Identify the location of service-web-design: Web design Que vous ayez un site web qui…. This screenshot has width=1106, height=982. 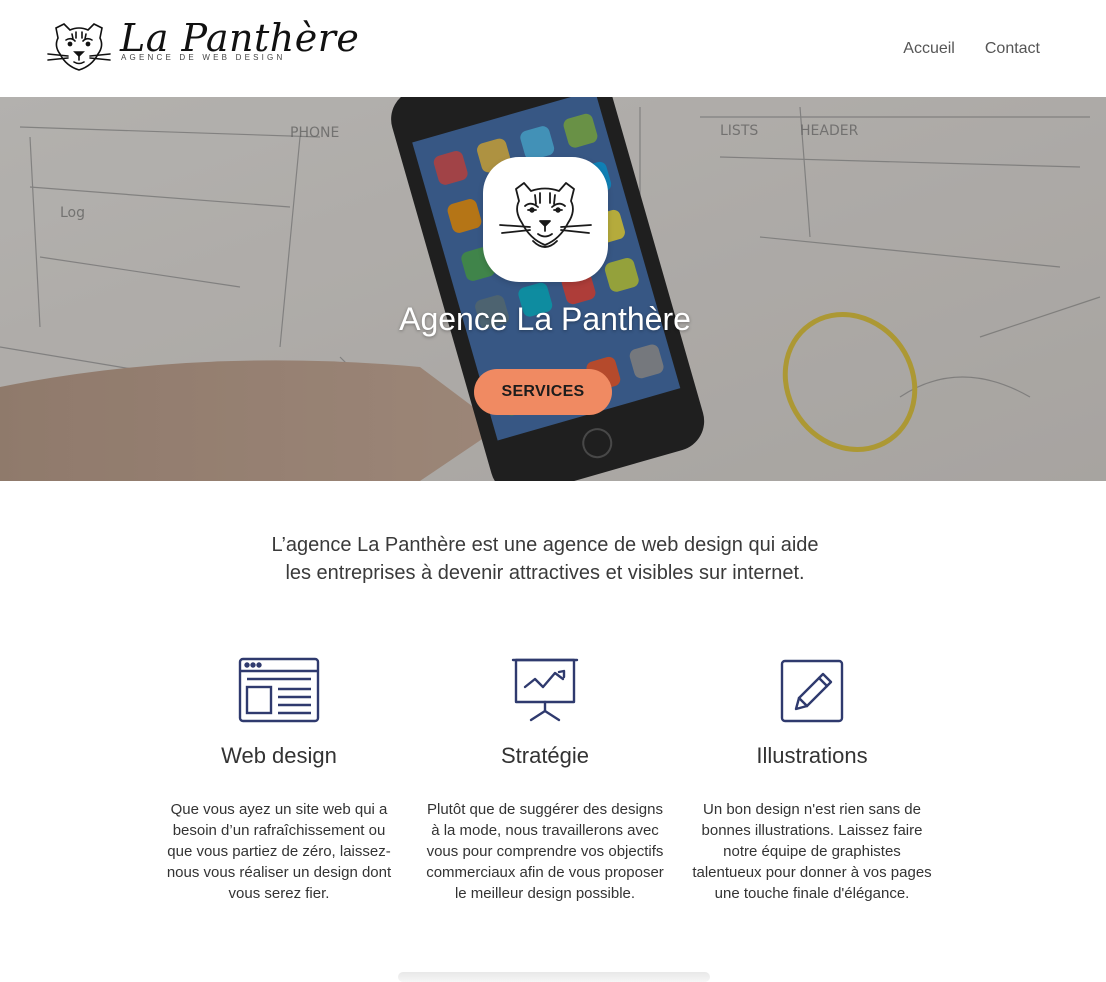
(279, 779).